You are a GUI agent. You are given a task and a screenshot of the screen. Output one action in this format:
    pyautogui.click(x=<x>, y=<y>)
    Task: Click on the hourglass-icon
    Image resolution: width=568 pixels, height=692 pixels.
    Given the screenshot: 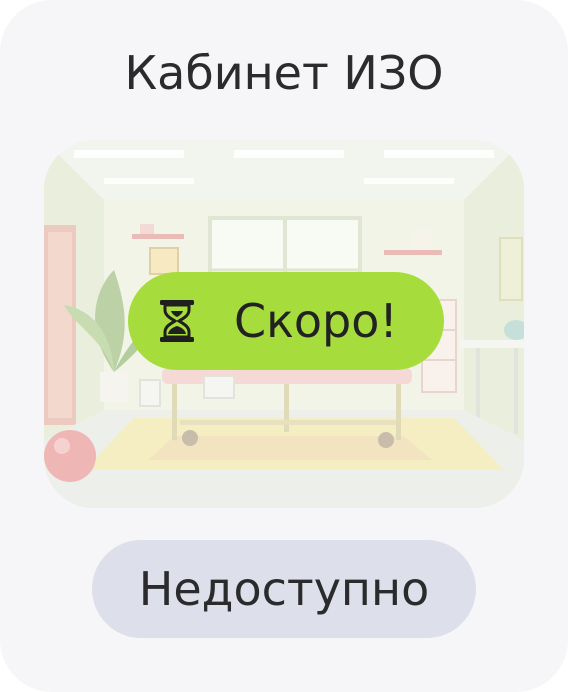 What is the action you would take?
    pyautogui.click(x=177, y=321)
    